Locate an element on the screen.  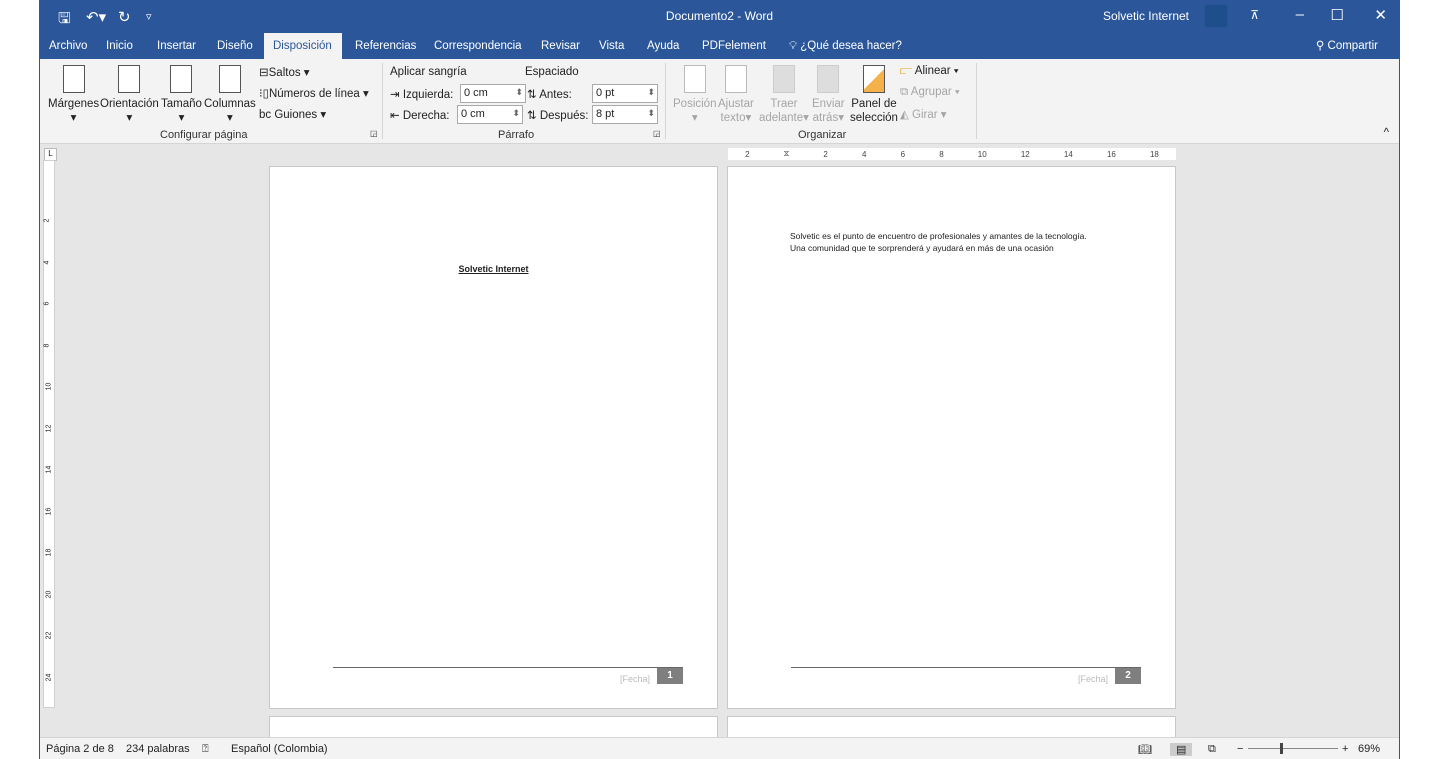
read-mode-icon: 📖︎ is located at coordinates (1145, 749).